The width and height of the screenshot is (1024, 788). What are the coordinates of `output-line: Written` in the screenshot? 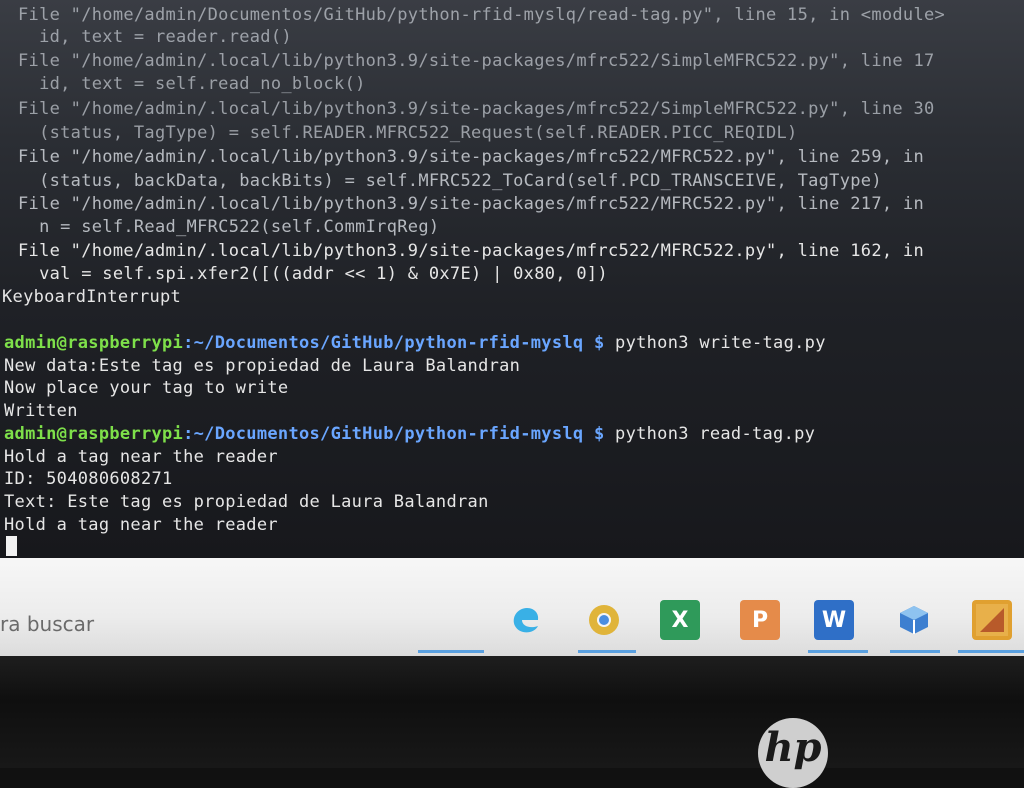 It's located at (41, 411).